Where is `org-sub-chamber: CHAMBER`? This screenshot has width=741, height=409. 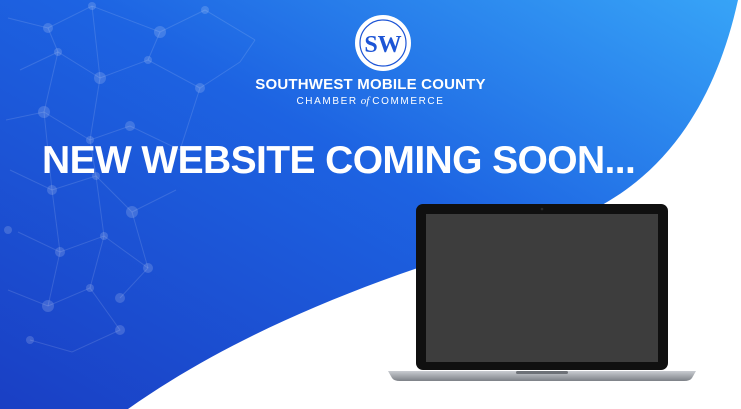
org-sub-chamber: CHAMBER is located at coordinates (327, 101).